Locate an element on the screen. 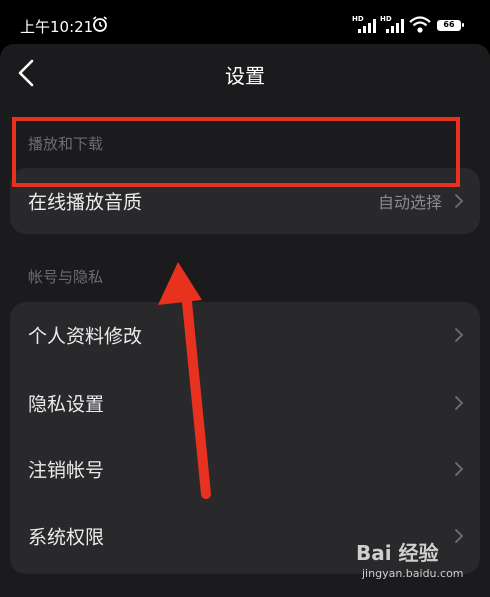 This screenshot has height=597, width=490. watermark-brand: Bai 经验 is located at coordinates (397, 553).